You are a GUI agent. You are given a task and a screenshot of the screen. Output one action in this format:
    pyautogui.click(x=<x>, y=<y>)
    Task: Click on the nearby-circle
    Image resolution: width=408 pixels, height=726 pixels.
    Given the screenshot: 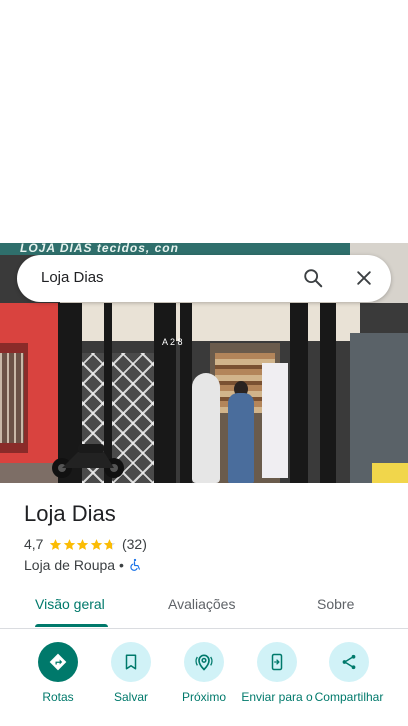 What is the action you would take?
    pyautogui.click(x=204, y=662)
    